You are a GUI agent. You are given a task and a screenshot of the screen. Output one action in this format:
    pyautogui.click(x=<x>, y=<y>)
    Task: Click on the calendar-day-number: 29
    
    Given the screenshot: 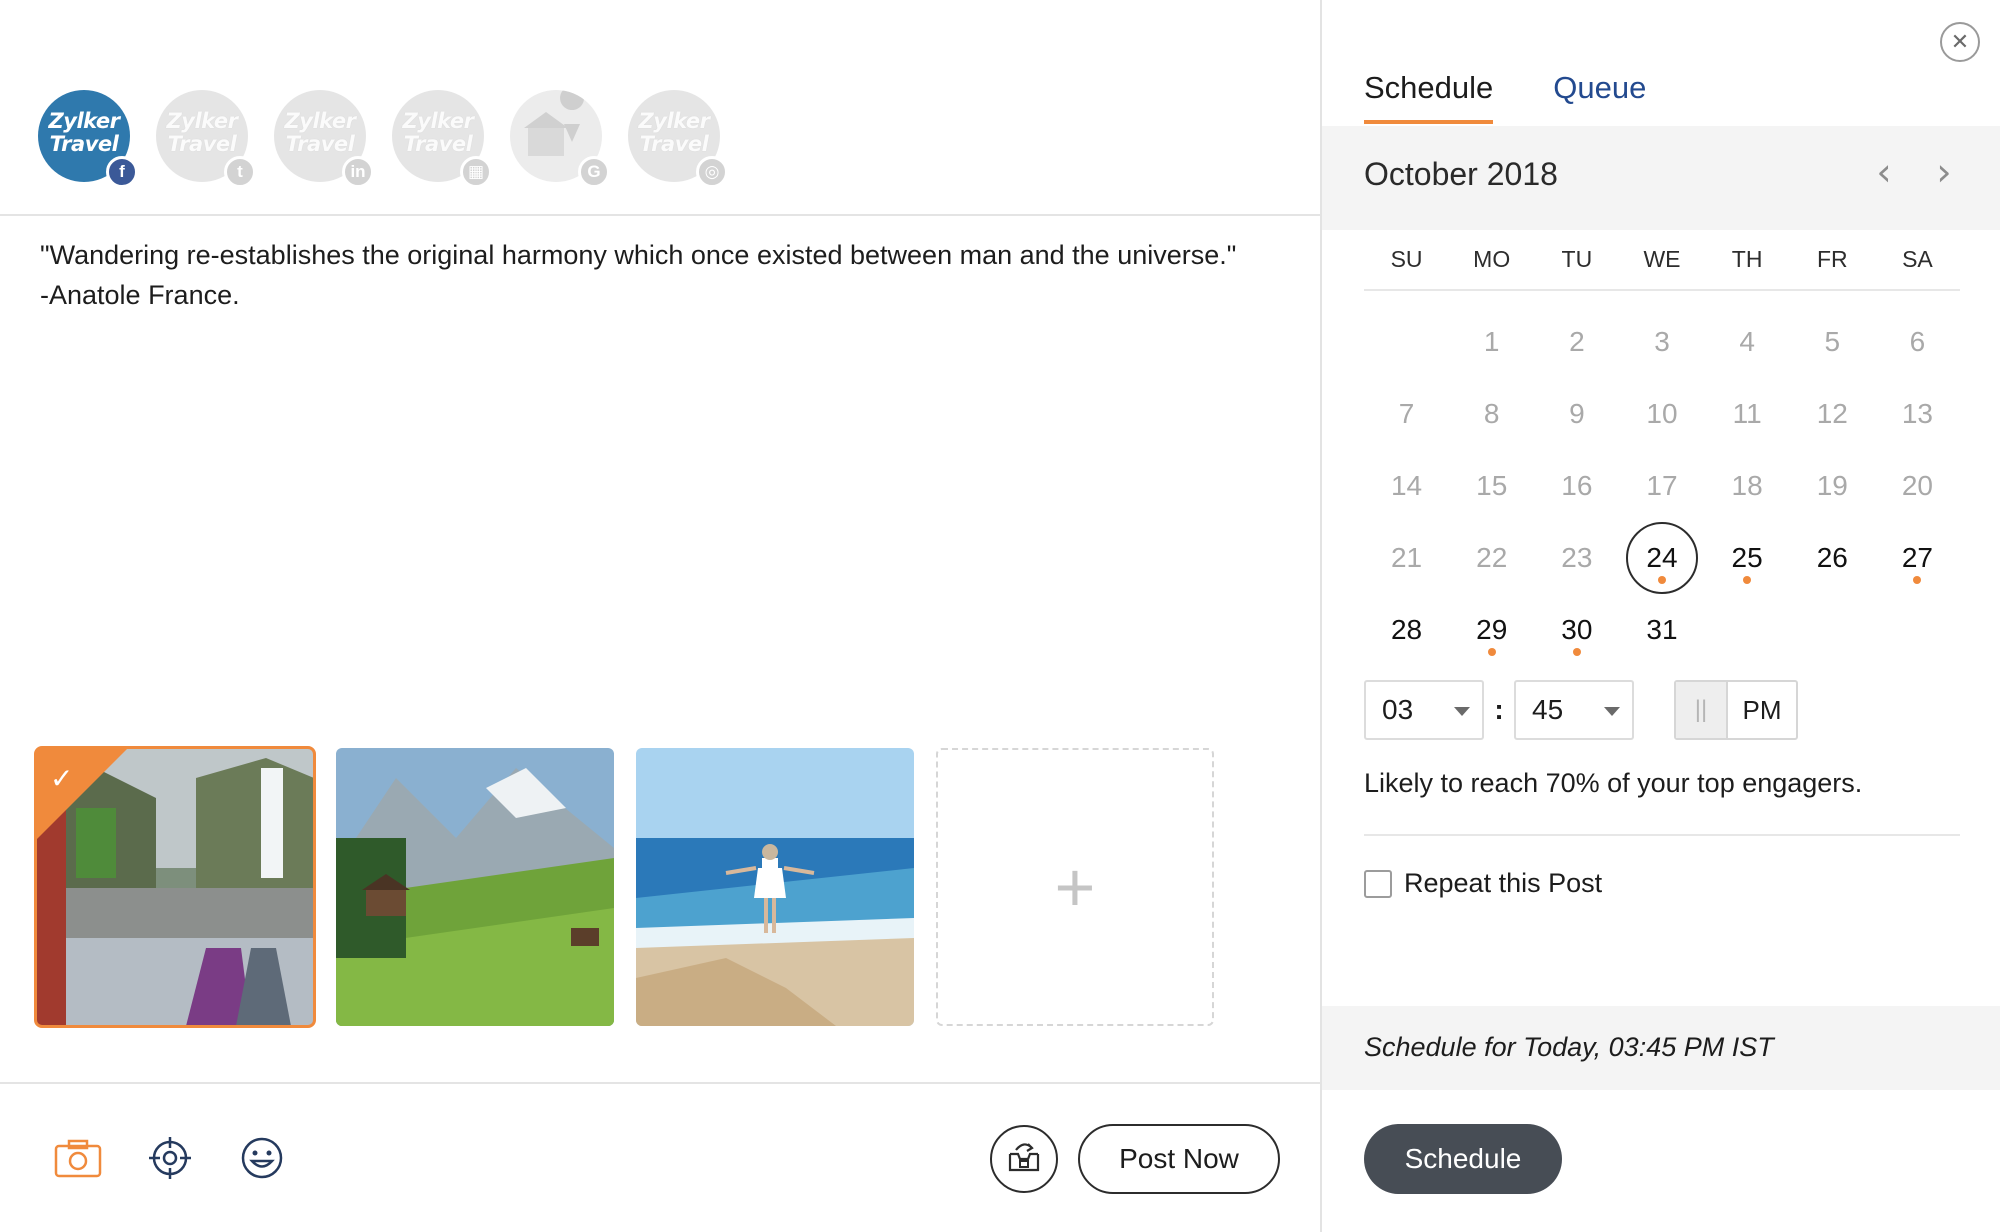 What is the action you would take?
    pyautogui.click(x=1492, y=629)
    